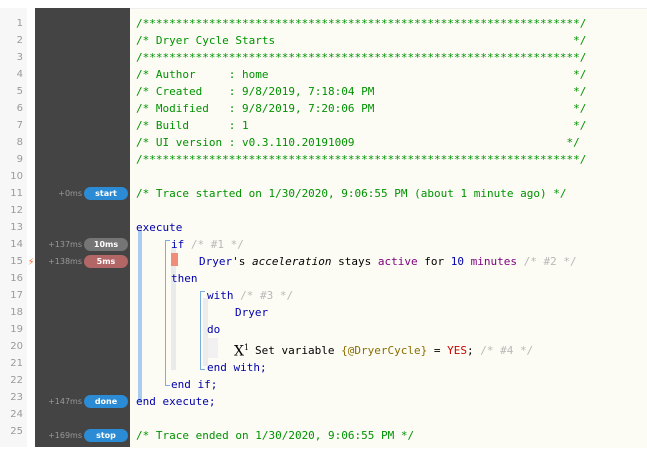 This screenshot has height=452, width=647. What do you see at coordinates (16, 244) in the screenshot?
I see `line-number: 14` at bounding box center [16, 244].